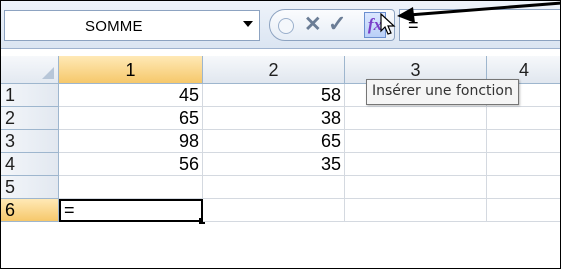 This screenshot has width=561, height=269. What do you see at coordinates (131, 95) in the screenshot?
I see `cell: 45` at bounding box center [131, 95].